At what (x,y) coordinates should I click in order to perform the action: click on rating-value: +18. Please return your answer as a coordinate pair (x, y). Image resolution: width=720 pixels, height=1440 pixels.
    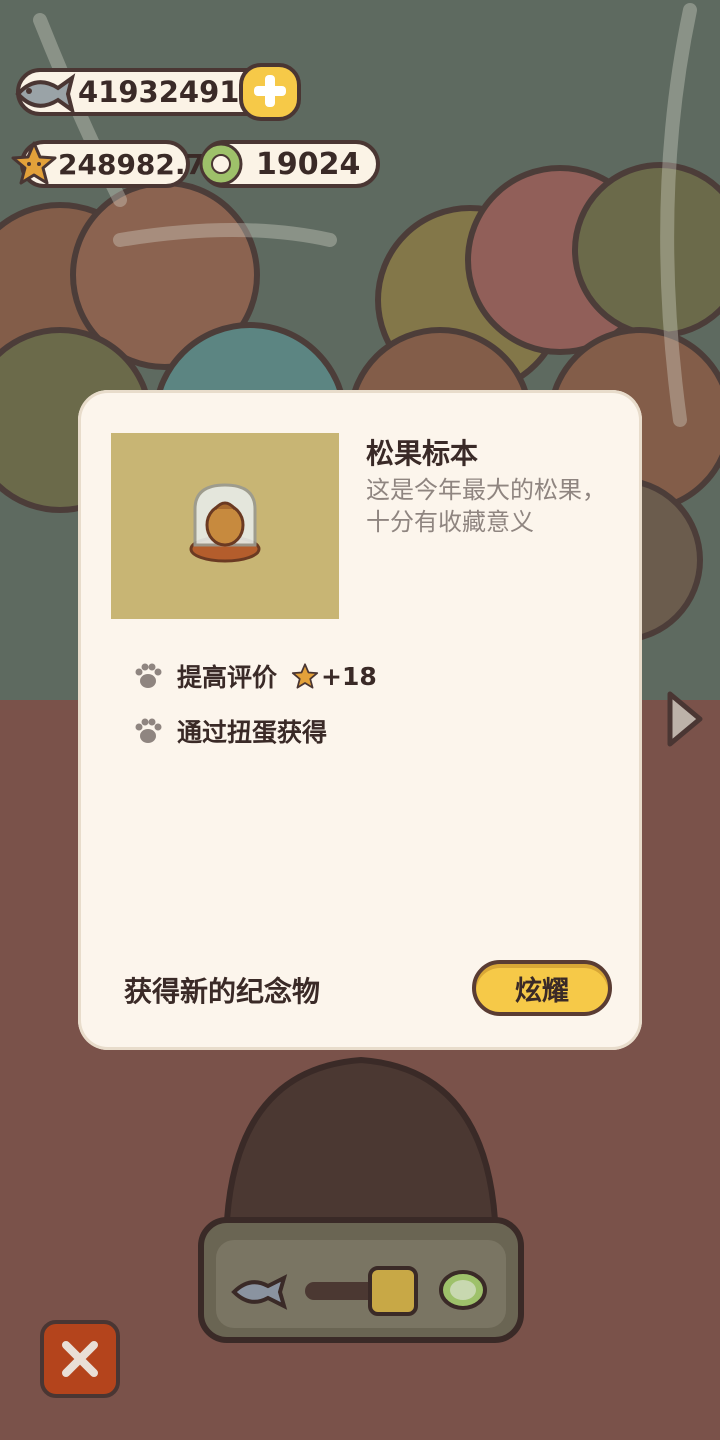
    Looking at the image, I should click on (349, 676).